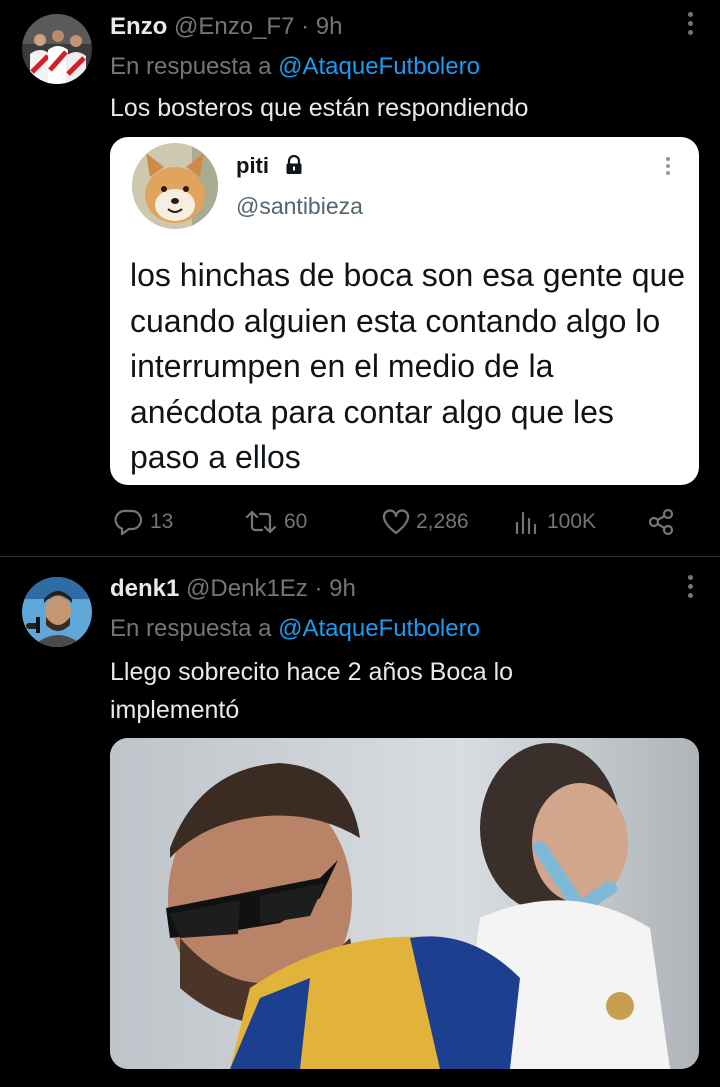  Describe the element at coordinates (162, 521) in the screenshot. I see `reply-count: 13` at that location.